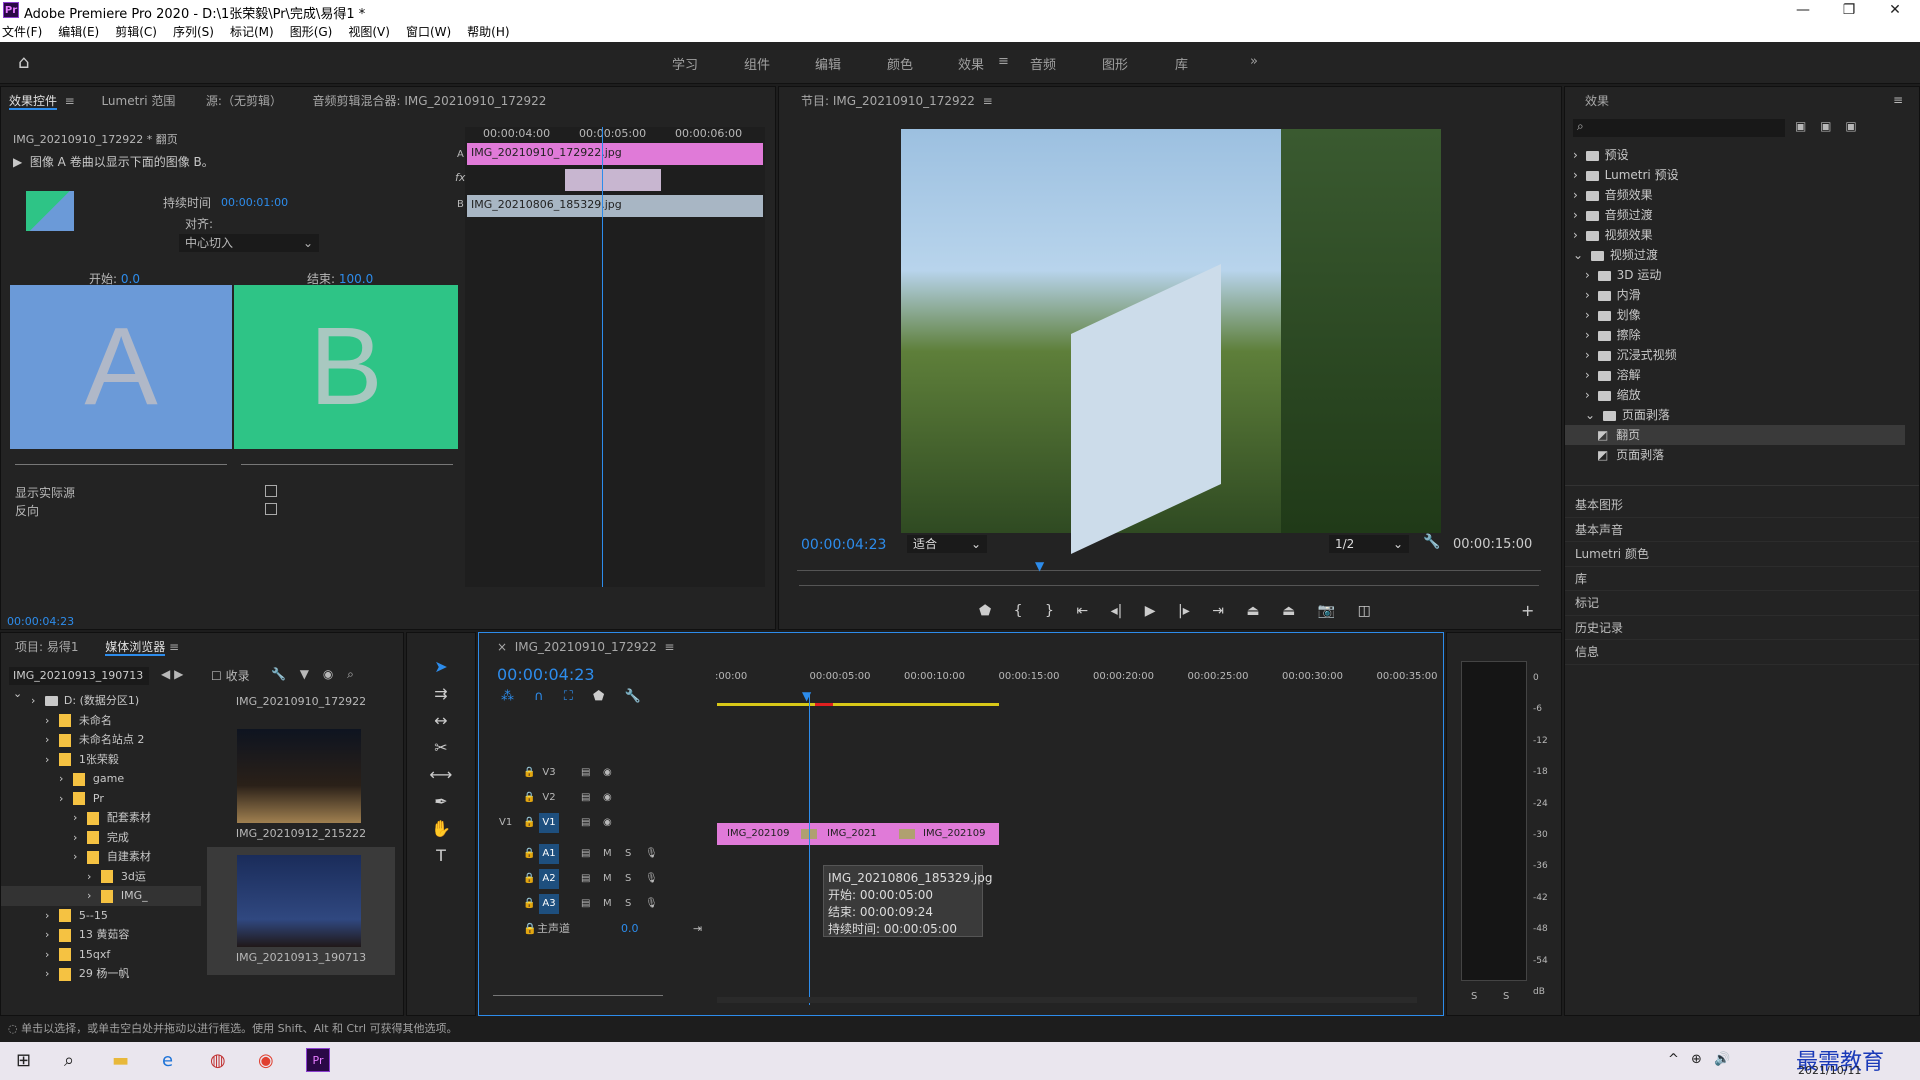 This screenshot has width=1920, height=1080. Describe the element at coordinates (101, 779) in the screenshot. I see `folder-tree-item: › game` at that location.